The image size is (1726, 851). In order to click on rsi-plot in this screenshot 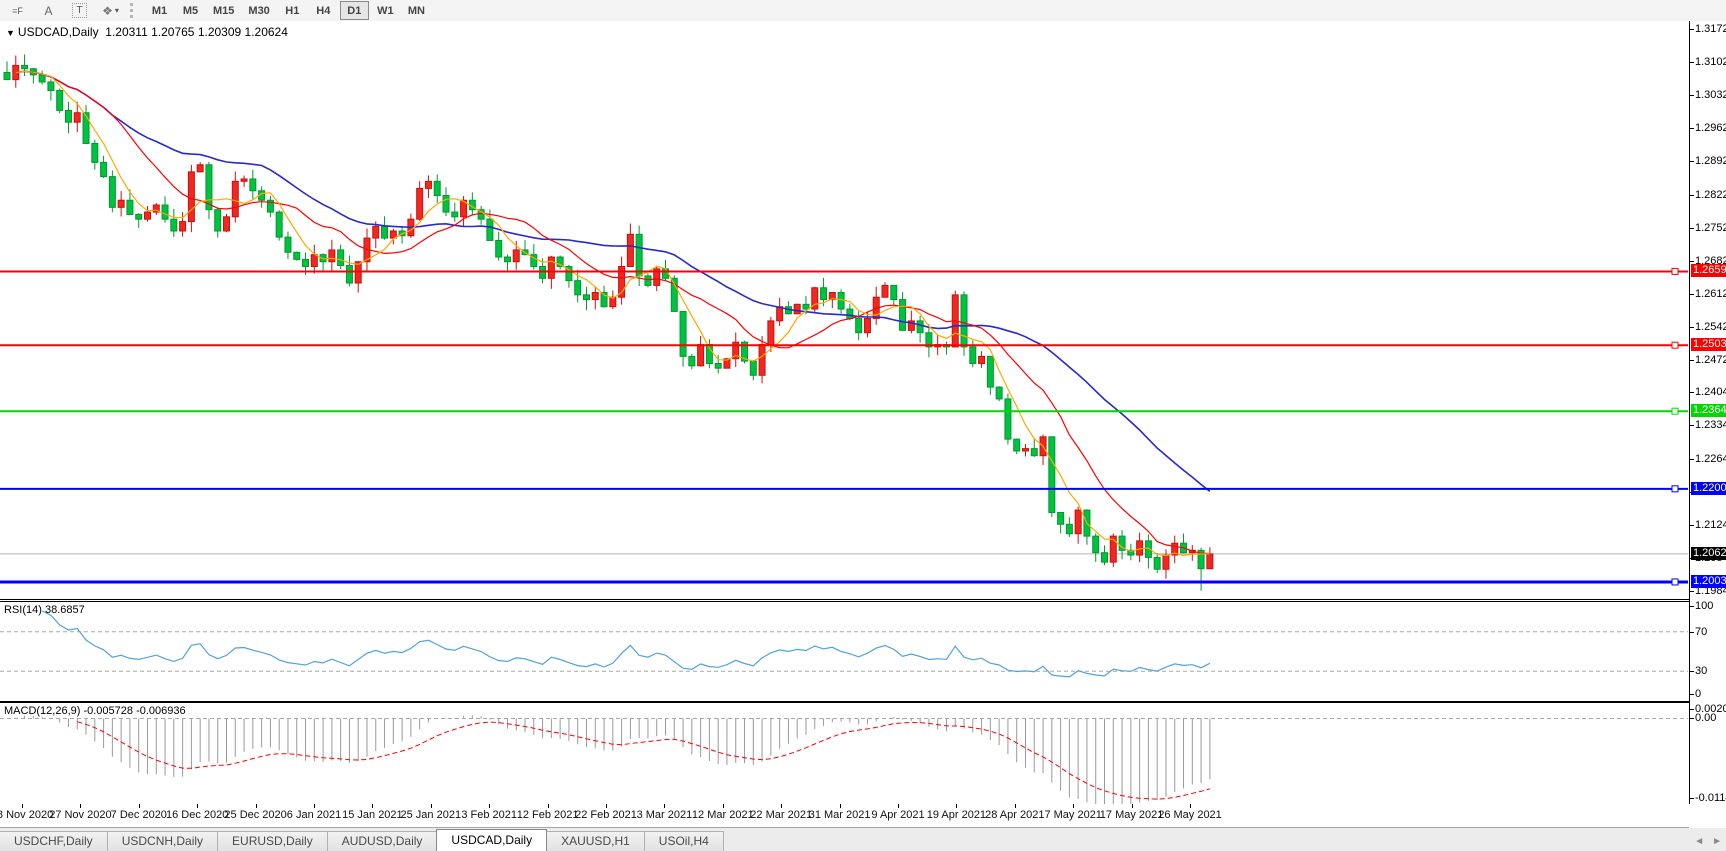, I will do `click(844, 651)`.